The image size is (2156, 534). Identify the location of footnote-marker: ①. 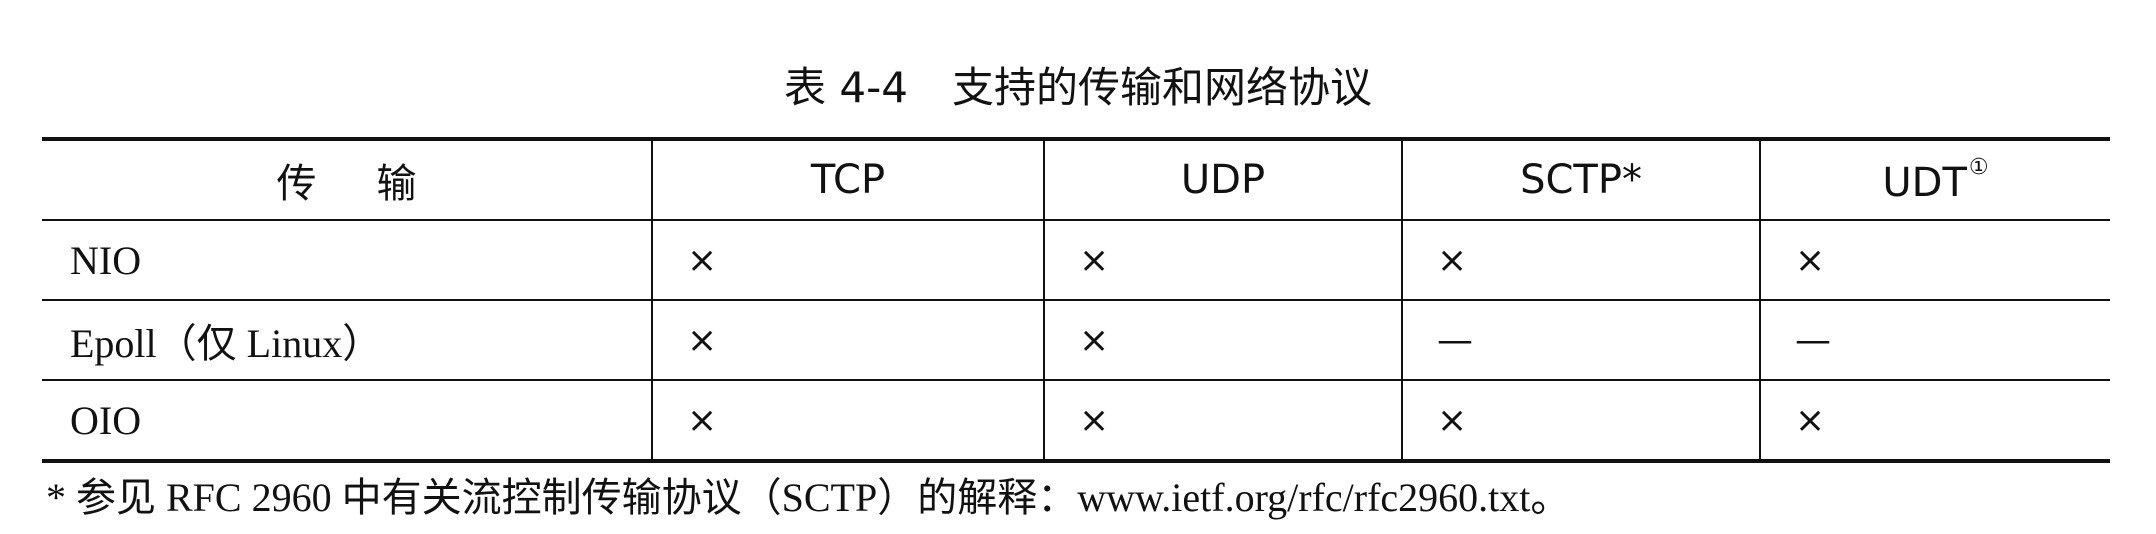
(1978, 167).